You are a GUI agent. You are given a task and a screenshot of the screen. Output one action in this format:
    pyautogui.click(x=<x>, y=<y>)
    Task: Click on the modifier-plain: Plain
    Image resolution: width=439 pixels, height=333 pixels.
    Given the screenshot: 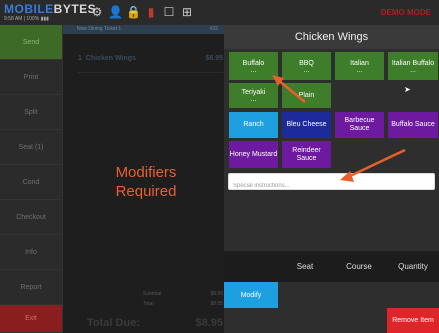 What is the action you would take?
    pyautogui.click(x=306, y=95)
    